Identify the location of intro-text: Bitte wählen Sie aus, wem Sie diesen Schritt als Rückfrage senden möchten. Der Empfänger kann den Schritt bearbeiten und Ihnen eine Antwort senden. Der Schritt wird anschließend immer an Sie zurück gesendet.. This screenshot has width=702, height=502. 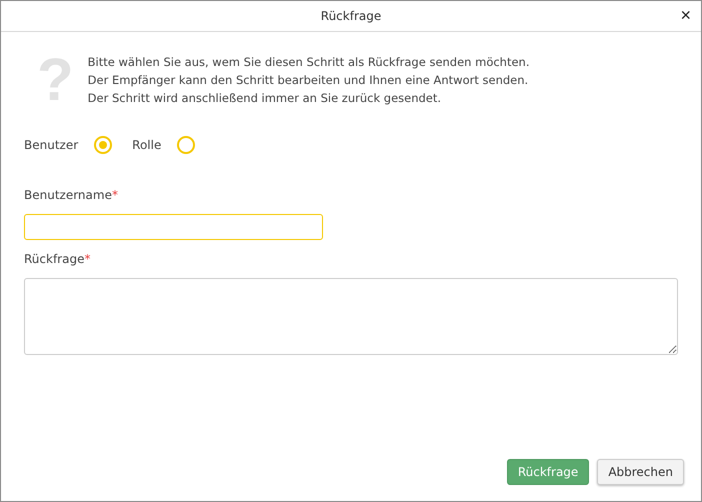
(309, 80).